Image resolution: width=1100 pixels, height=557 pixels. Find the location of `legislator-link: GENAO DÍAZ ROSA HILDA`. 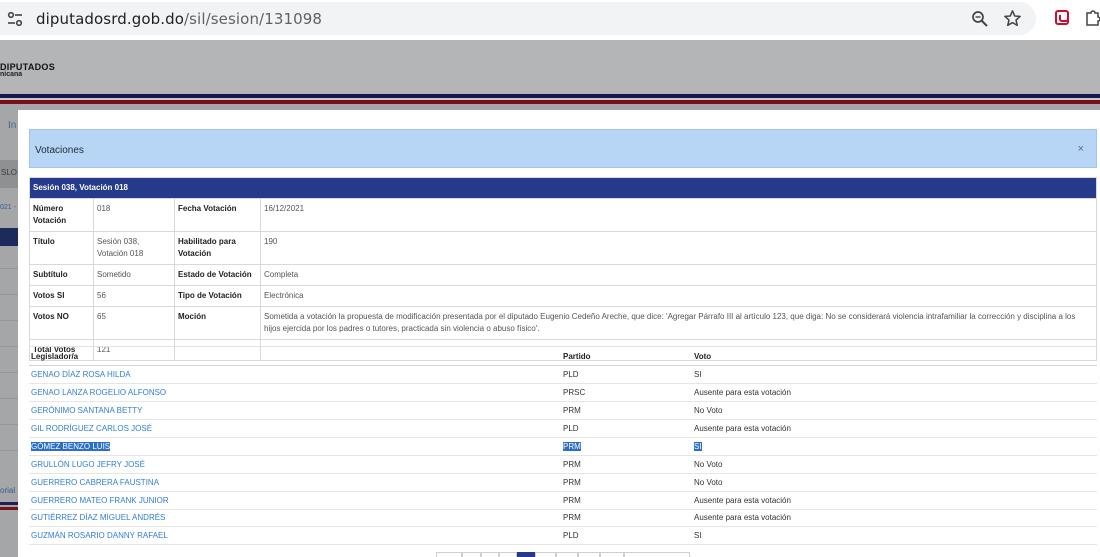

legislator-link: GENAO DÍAZ ROSA HILDA is located at coordinates (81, 374).